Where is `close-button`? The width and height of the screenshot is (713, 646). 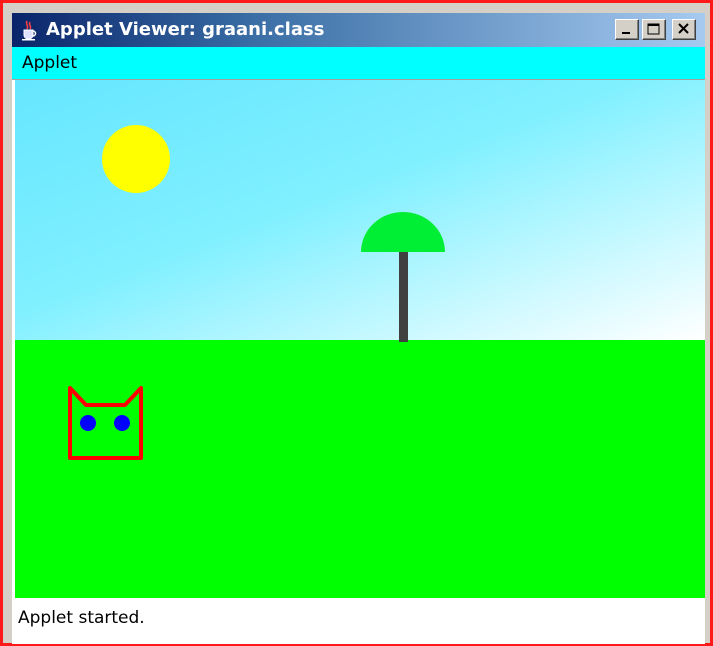
close-button is located at coordinates (684, 29).